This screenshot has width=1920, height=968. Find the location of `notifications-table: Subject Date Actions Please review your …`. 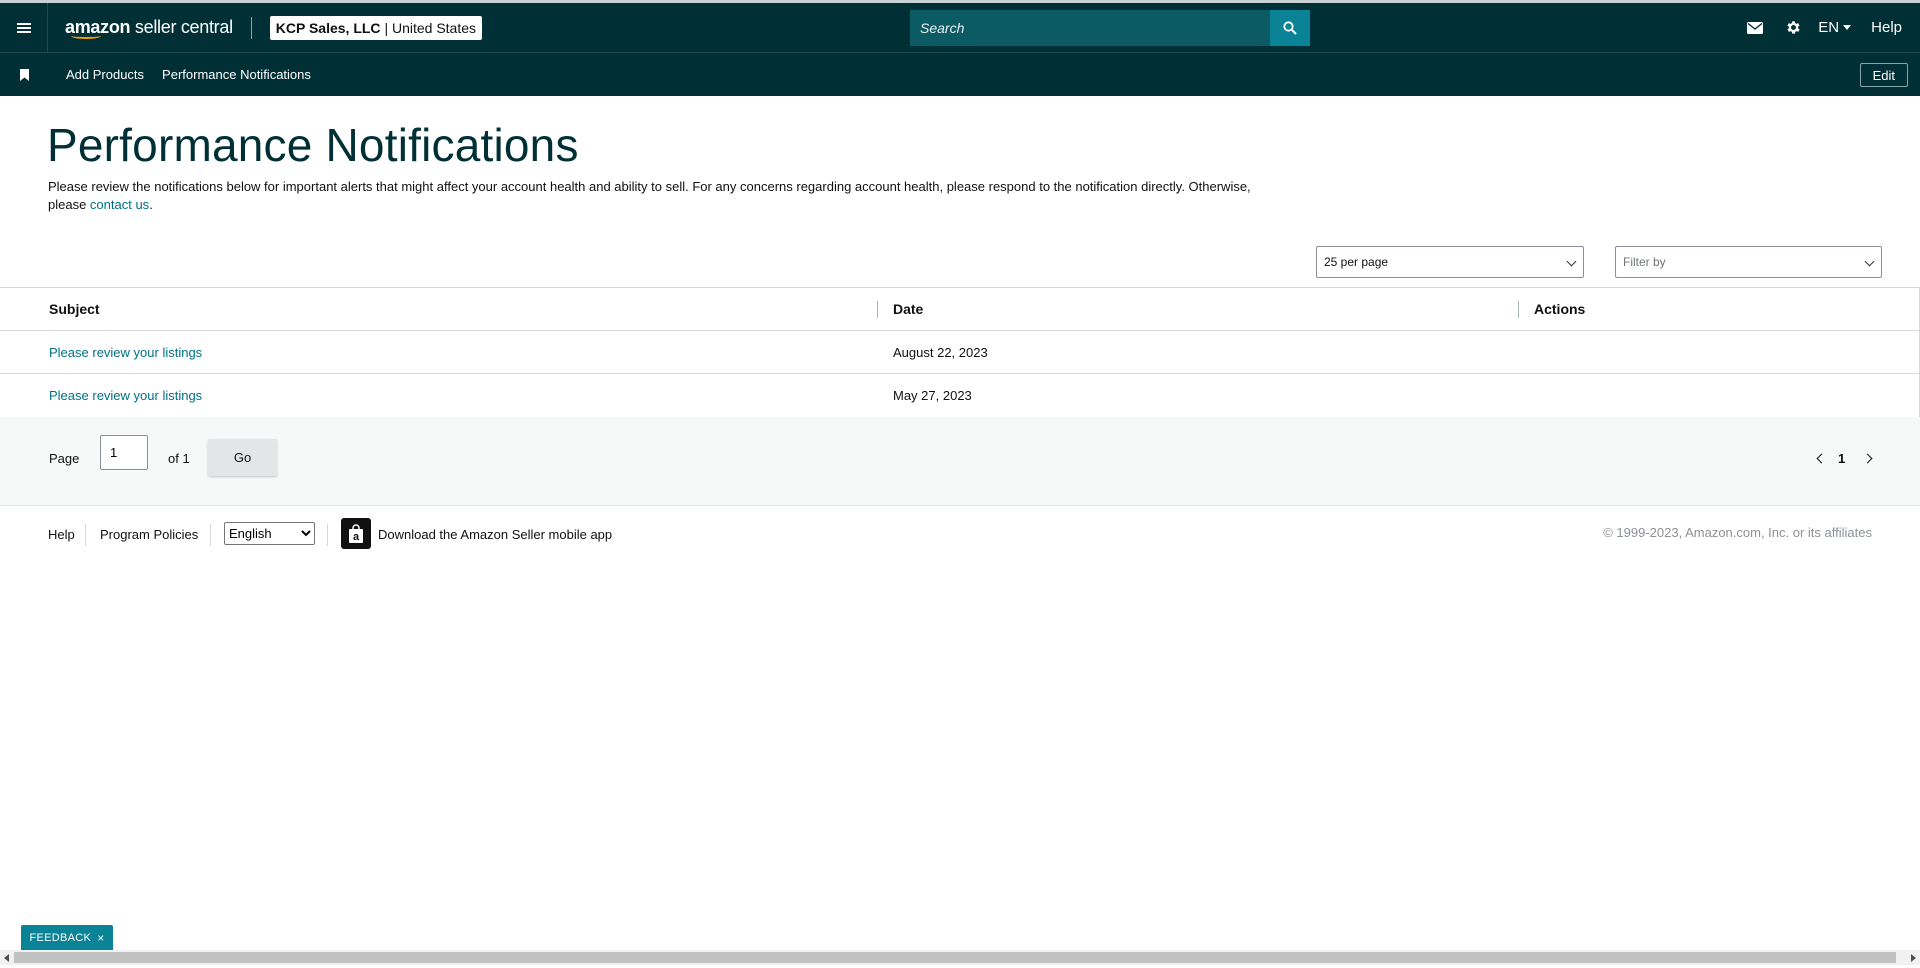

notifications-table: Subject Date Actions Please review your … is located at coordinates (960, 352).